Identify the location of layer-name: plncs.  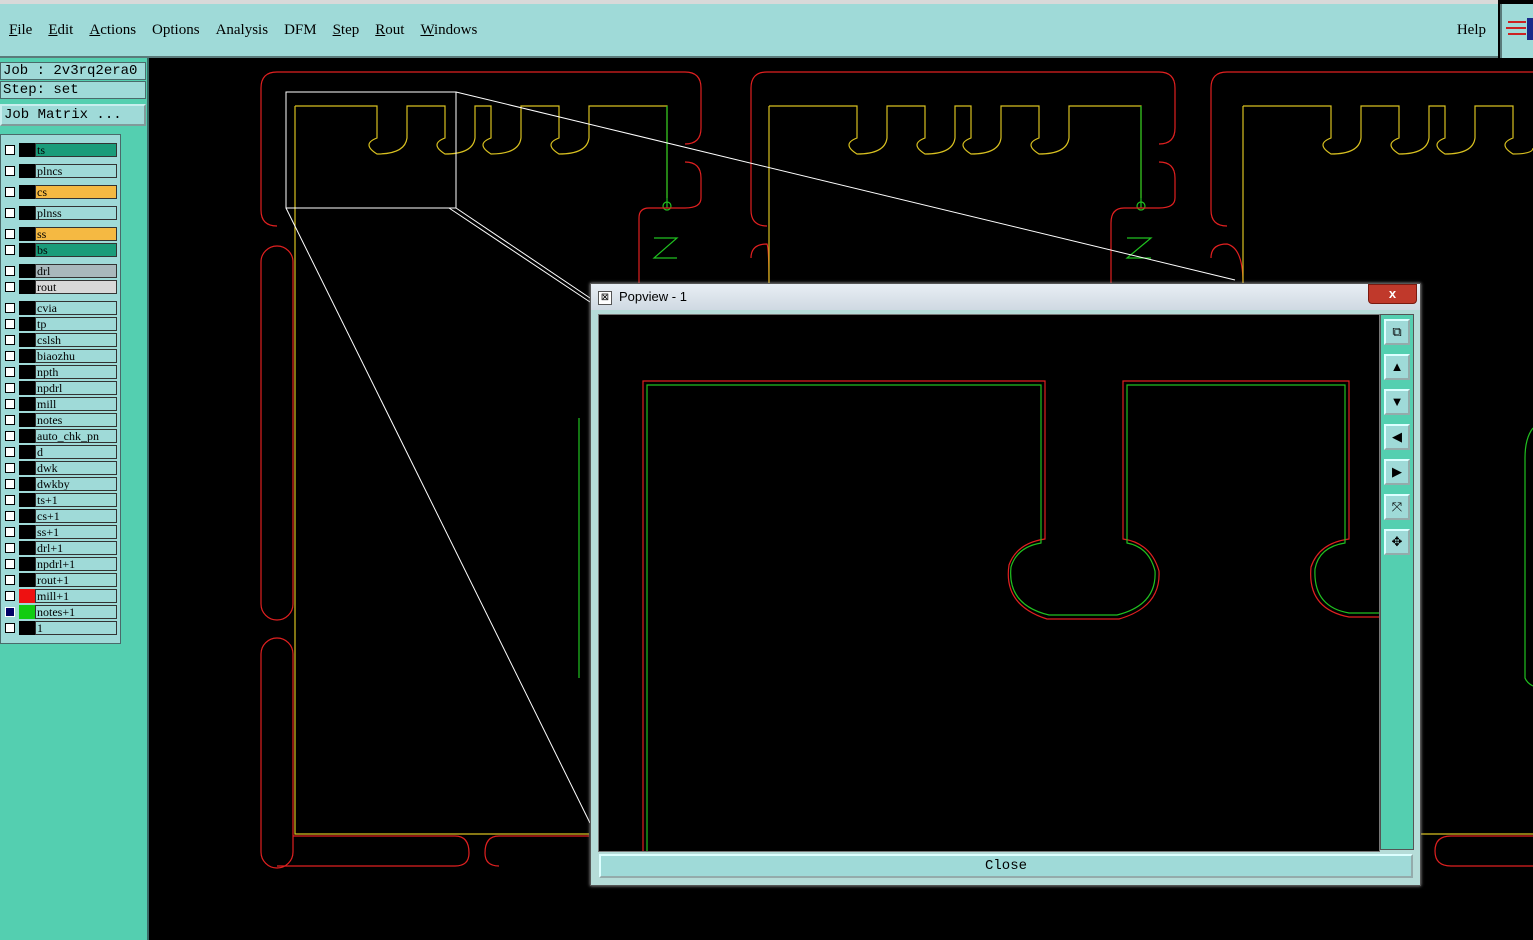
(76, 171).